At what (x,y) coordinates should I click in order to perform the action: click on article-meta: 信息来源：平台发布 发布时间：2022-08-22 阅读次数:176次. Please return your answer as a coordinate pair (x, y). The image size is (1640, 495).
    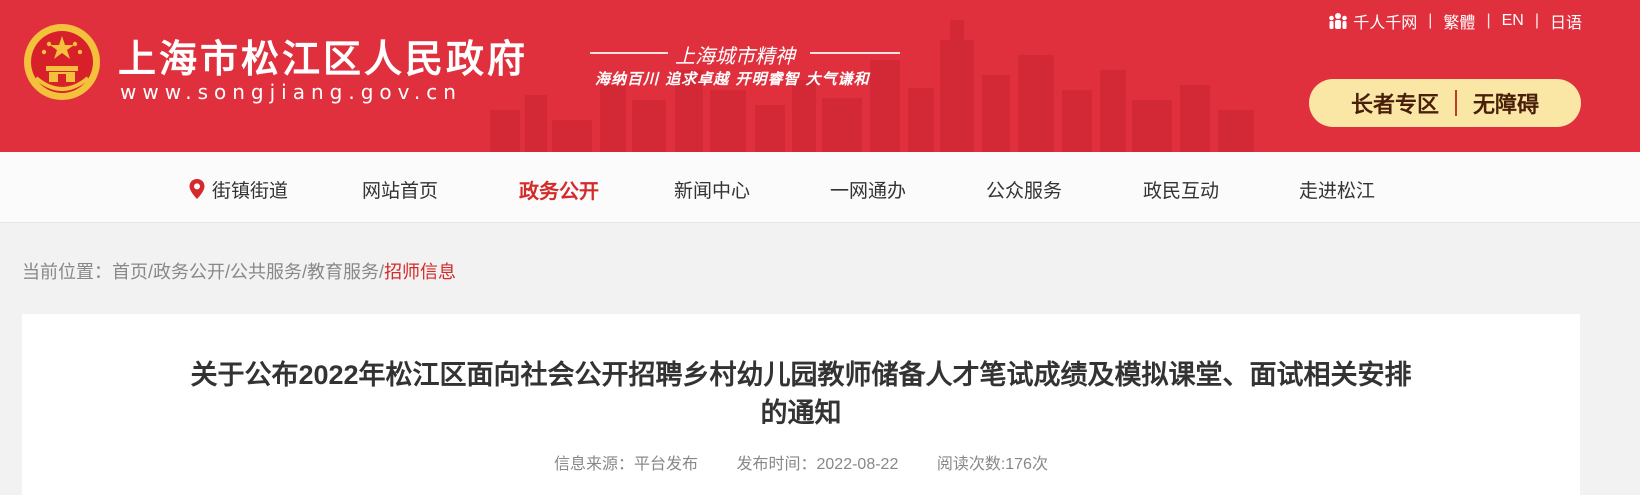
    Looking at the image, I should click on (801, 462).